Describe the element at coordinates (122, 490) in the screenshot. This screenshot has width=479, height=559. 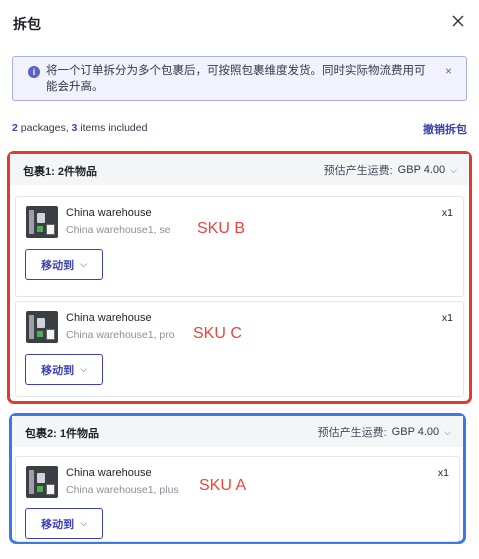
I see `item-warehouse-detail: China warehouse1, plus` at that location.